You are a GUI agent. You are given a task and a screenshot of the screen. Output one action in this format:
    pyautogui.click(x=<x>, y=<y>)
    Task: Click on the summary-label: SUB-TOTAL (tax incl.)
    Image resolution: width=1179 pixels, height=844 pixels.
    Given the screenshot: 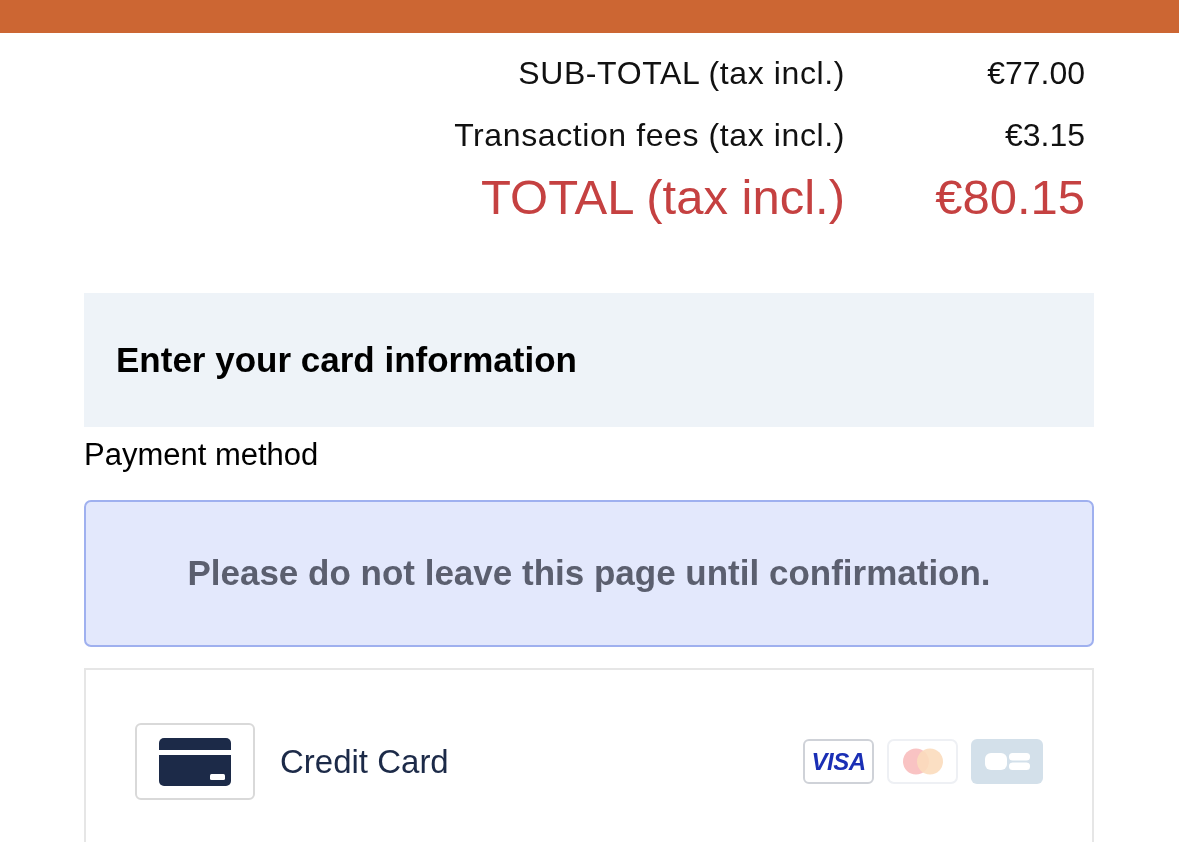 What is the action you would take?
    pyautogui.click(x=681, y=73)
    